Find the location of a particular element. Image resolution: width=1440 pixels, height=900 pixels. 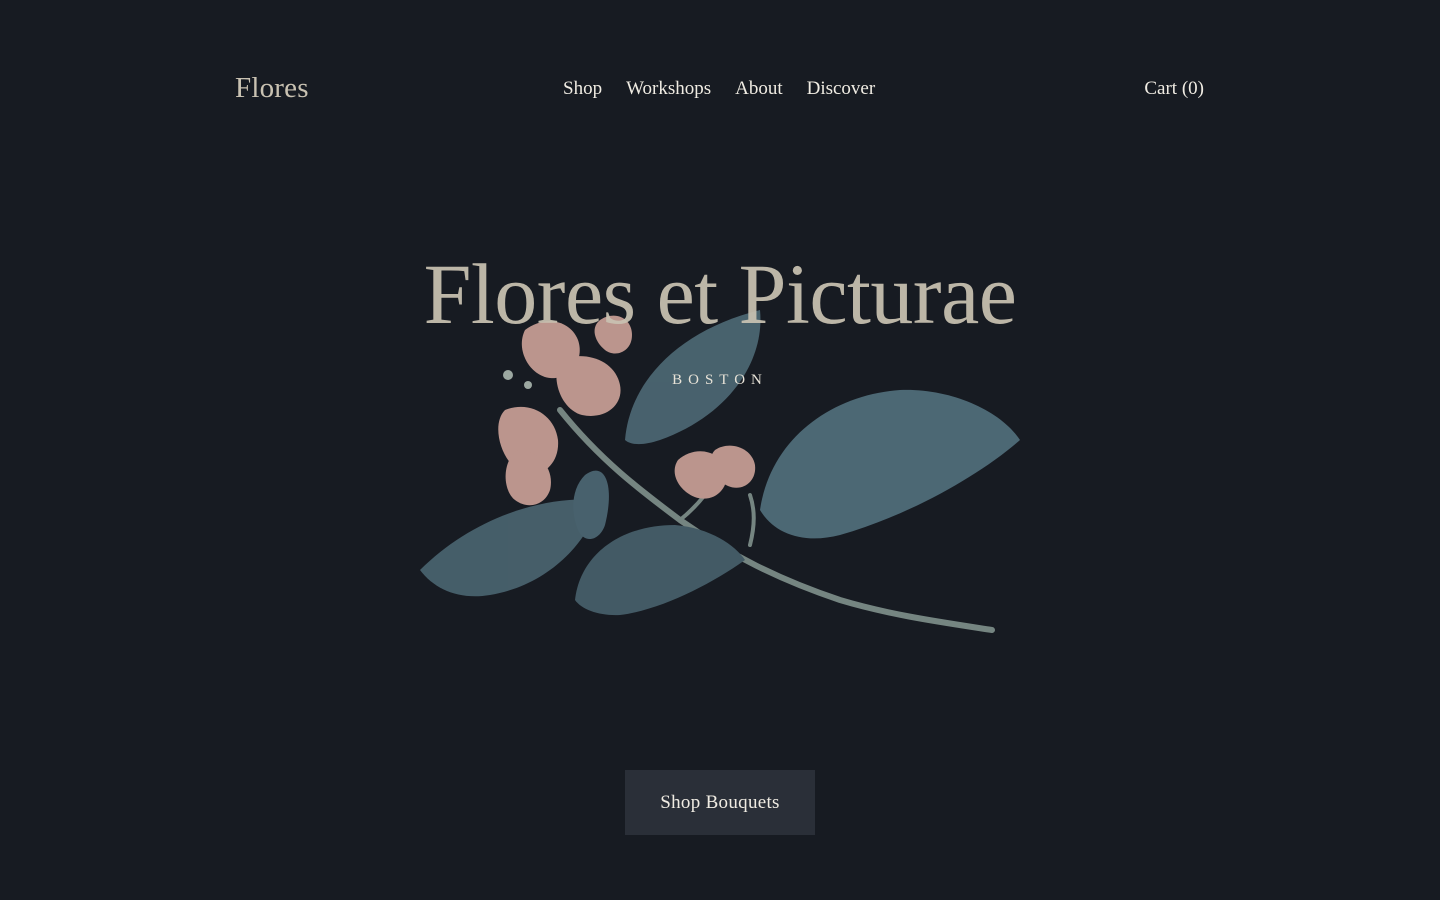

hero-title: Flores et Picturae is located at coordinates (720, 294).